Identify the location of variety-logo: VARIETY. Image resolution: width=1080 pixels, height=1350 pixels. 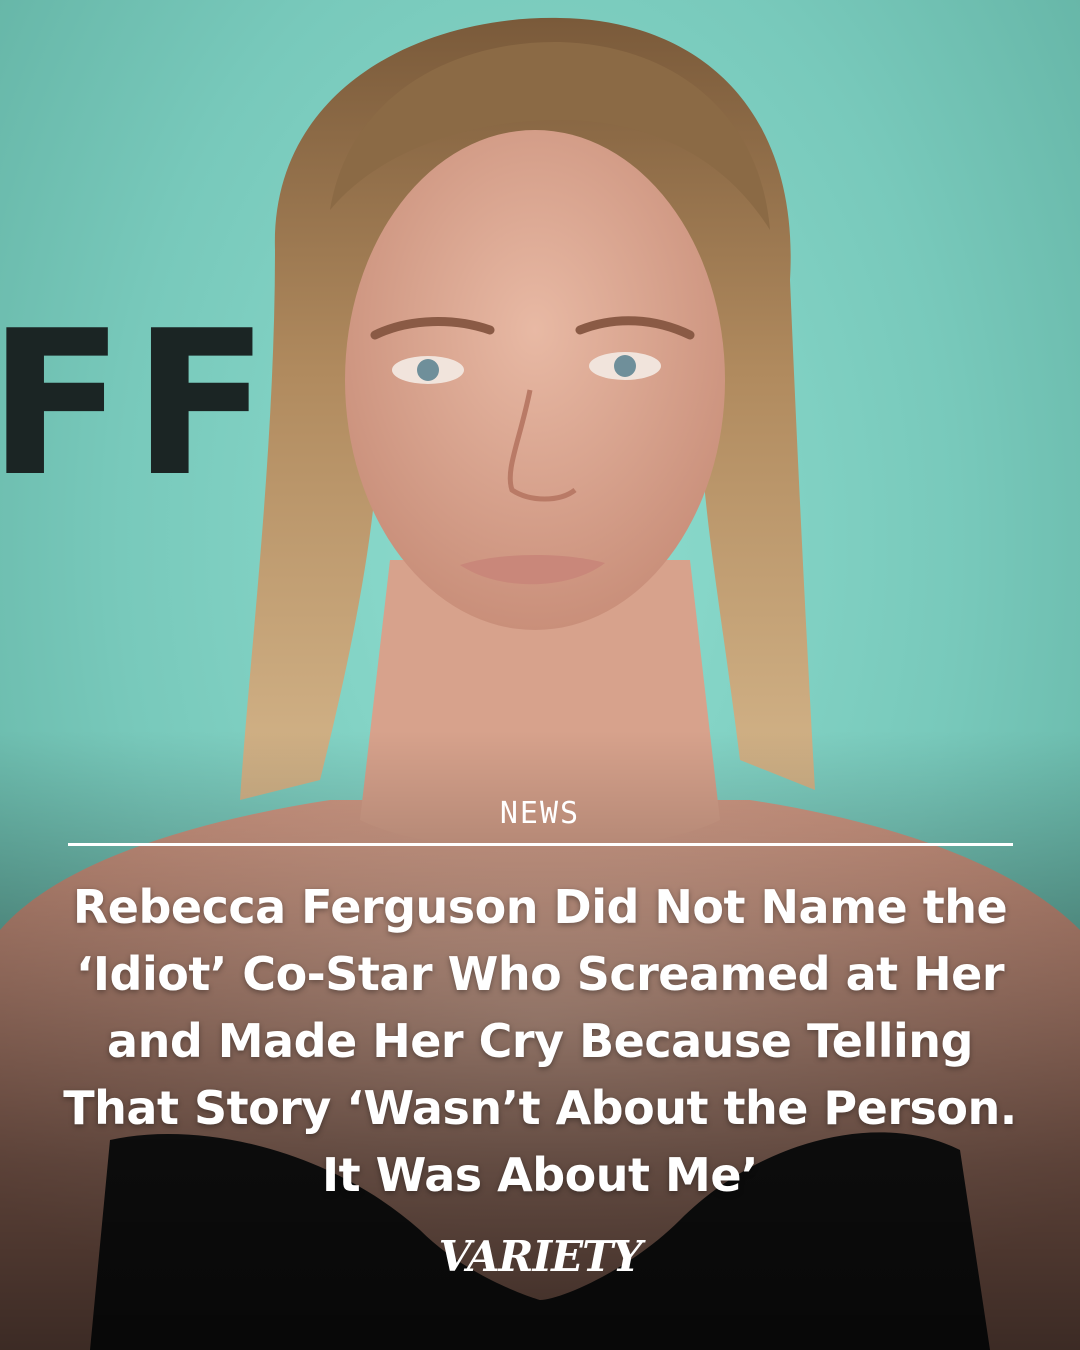
(540, 1256).